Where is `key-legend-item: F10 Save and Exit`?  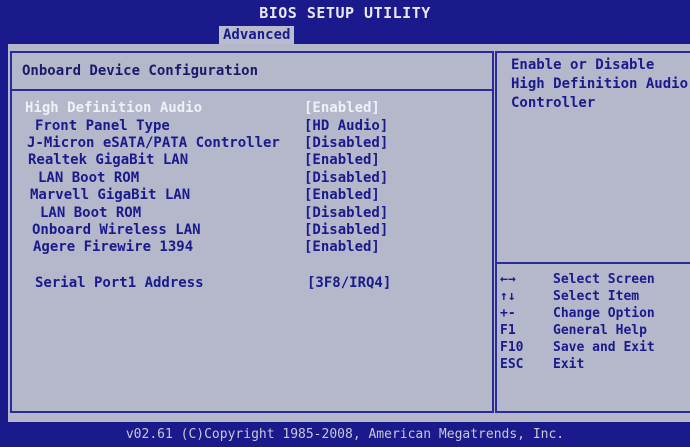
key-legend-item: F10 Save and Exit is located at coordinates (595, 347).